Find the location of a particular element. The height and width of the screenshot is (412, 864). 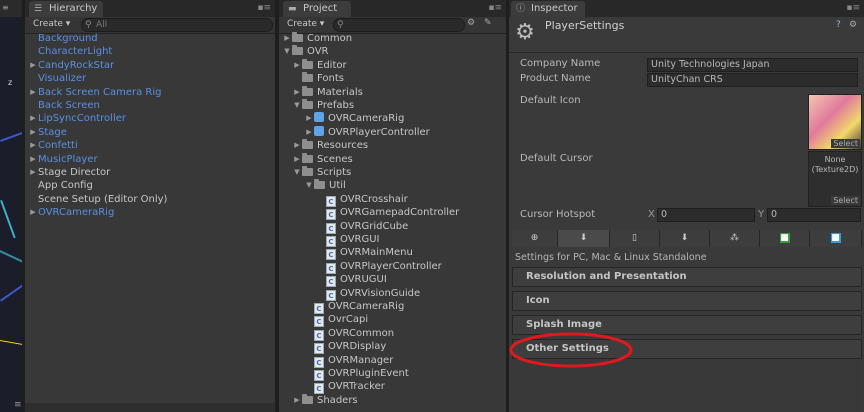

platform-tab-android: ⬇ is located at coordinates (685, 238).